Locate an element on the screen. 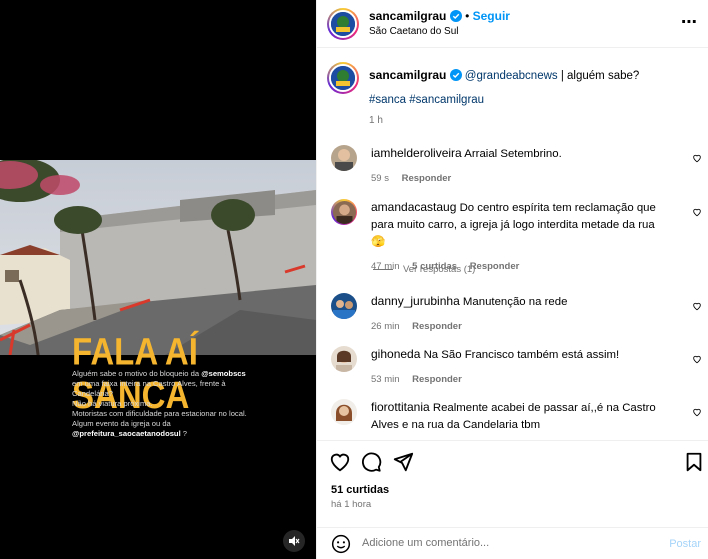  commenter-username: fiorottitania is located at coordinates (400, 407).